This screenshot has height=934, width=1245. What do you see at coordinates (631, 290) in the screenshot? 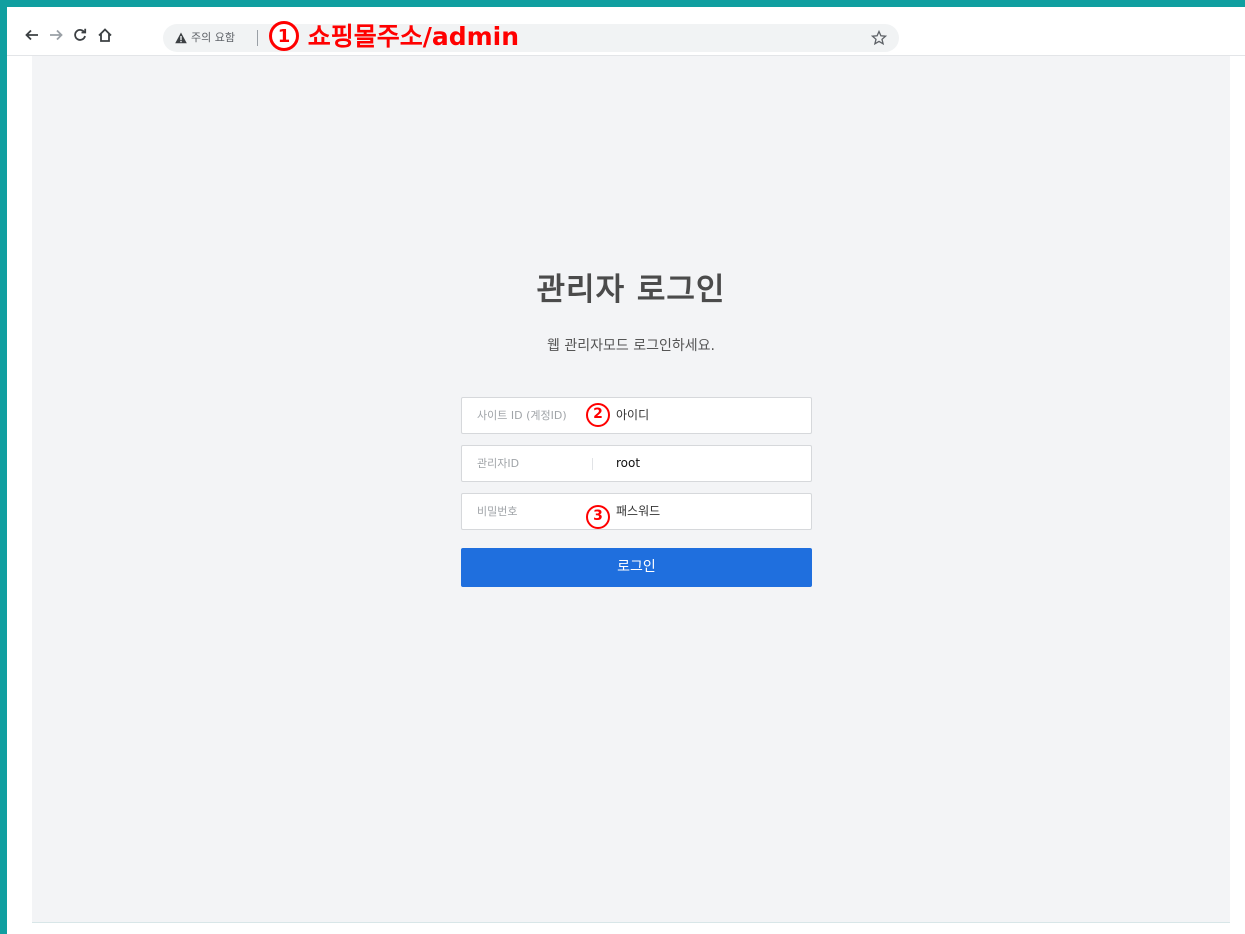
I see `page-title: 관리자 로그인` at bounding box center [631, 290].